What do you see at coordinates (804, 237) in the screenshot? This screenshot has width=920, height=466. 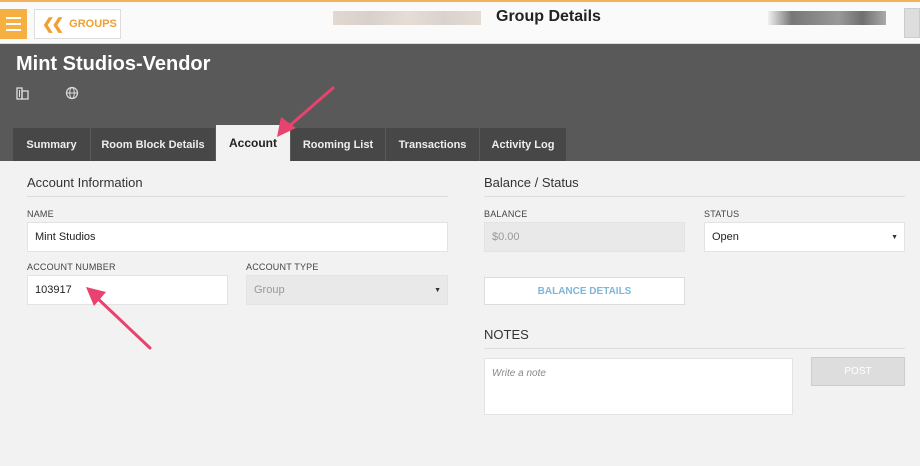 I see `status-select: Open ▼` at bounding box center [804, 237].